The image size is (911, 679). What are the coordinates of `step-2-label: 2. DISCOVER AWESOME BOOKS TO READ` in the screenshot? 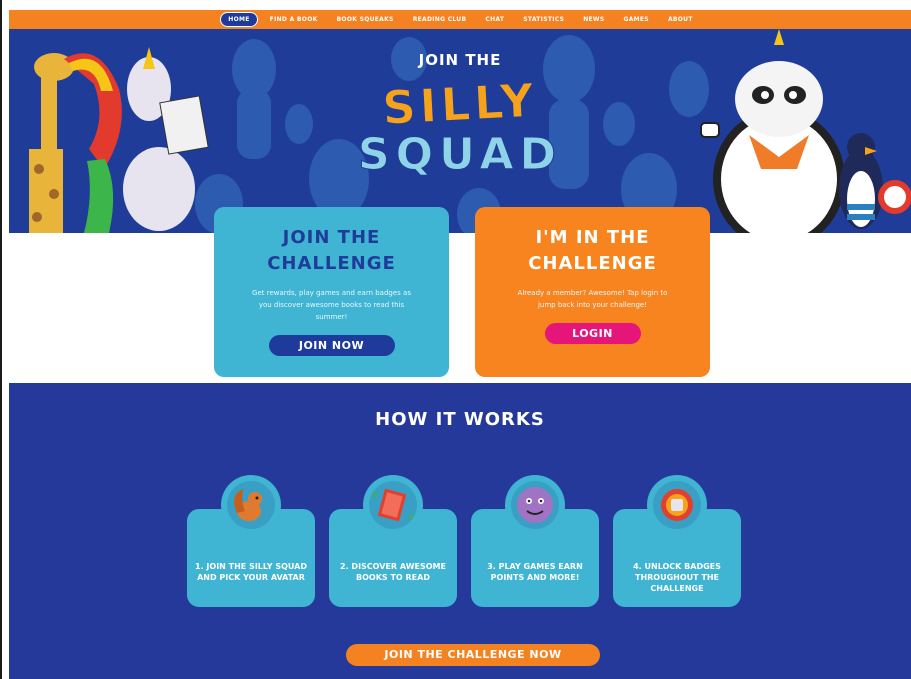 It's located at (393, 572).